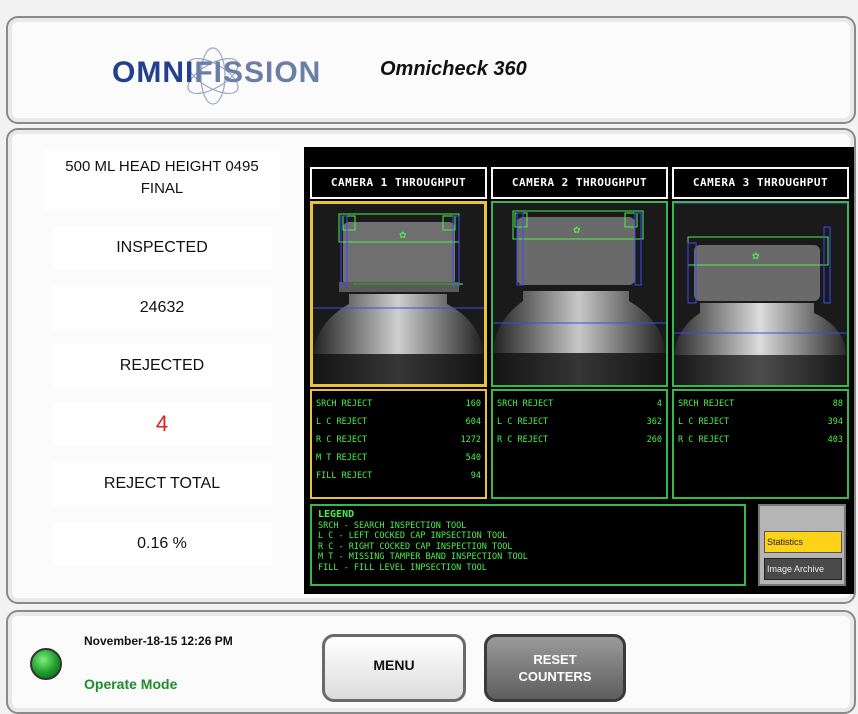 This screenshot has height=714, width=858. Describe the element at coordinates (760, 440) in the screenshot. I see `camera-3-row: R C REJECT 403` at that location.